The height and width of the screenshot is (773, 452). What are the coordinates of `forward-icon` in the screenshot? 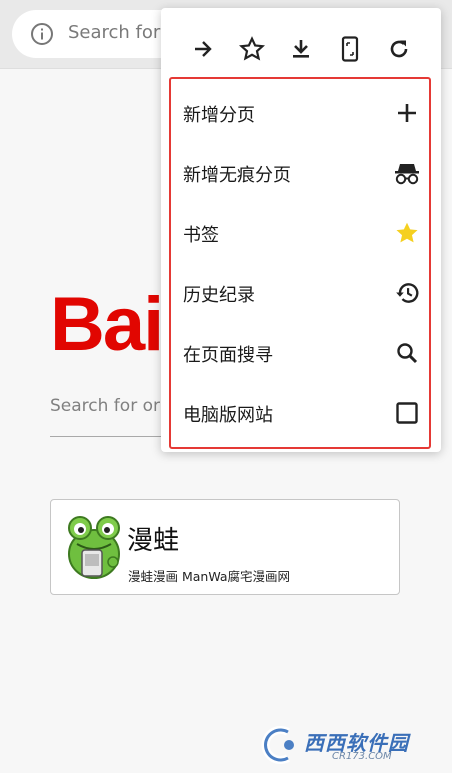 It's located at (203, 49).